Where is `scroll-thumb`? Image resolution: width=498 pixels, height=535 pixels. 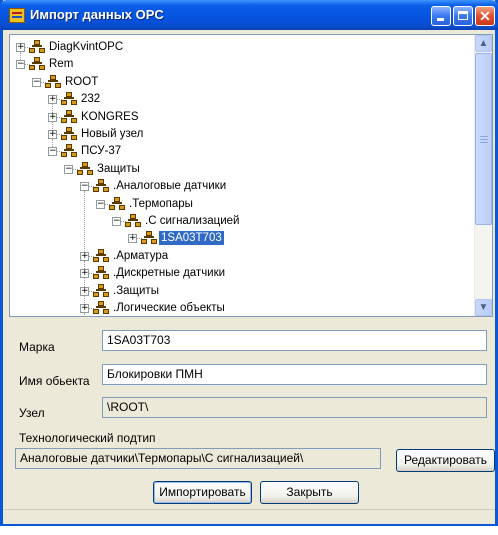 scroll-thumb is located at coordinates (483, 139).